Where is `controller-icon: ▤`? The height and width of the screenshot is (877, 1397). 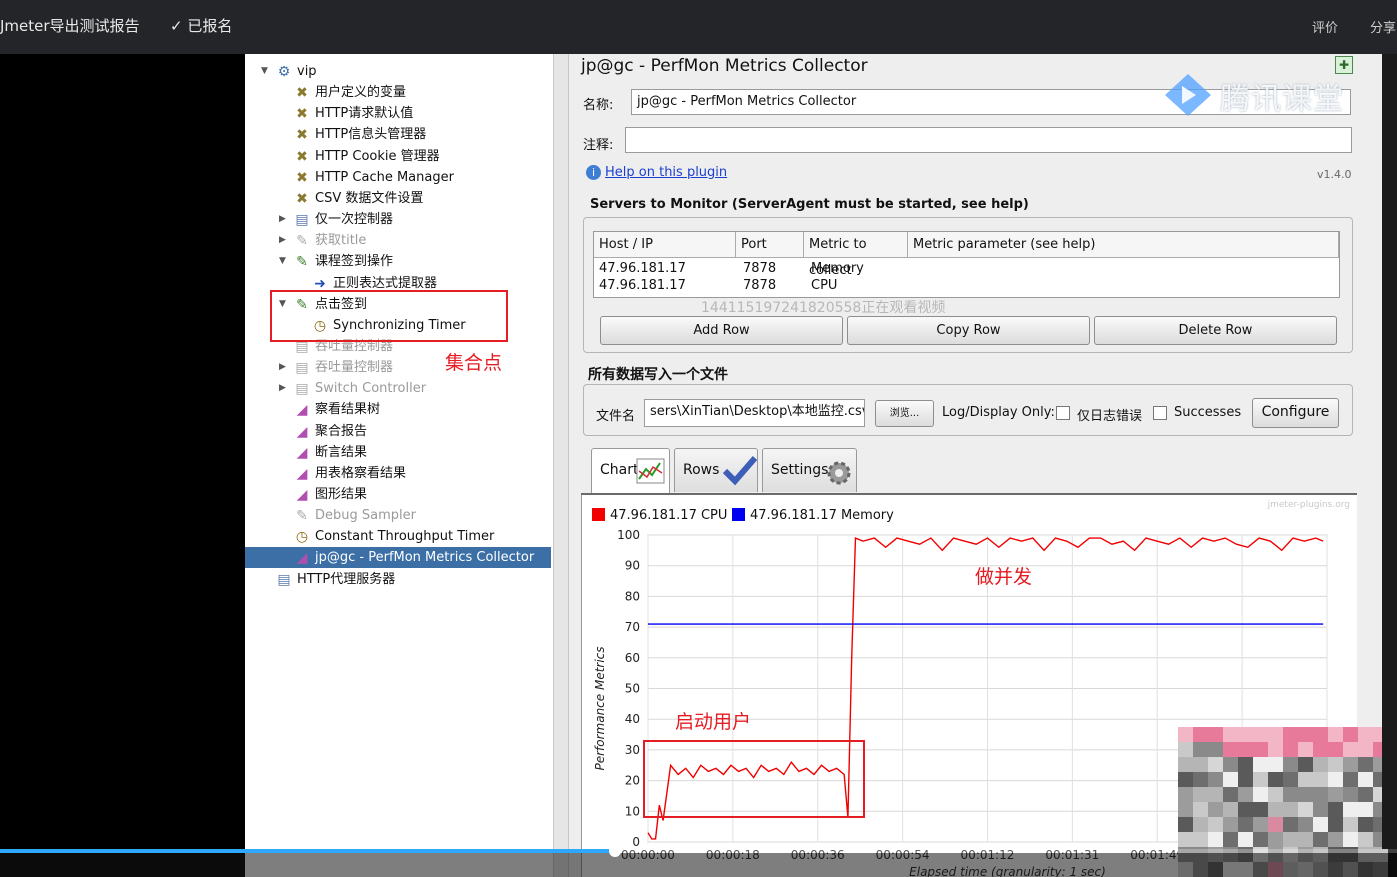
controller-icon: ▤ is located at coordinates (284, 579).